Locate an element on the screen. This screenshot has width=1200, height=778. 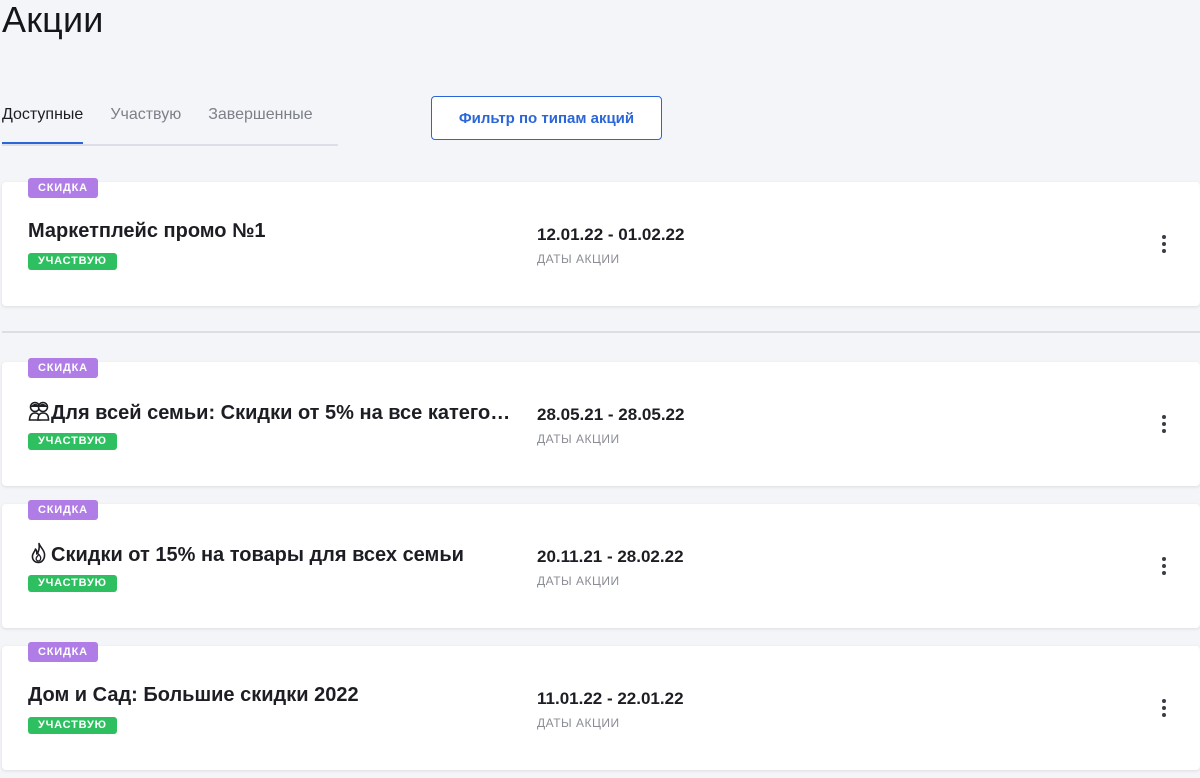
tab-completed: Завершенные is located at coordinates (260, 119).